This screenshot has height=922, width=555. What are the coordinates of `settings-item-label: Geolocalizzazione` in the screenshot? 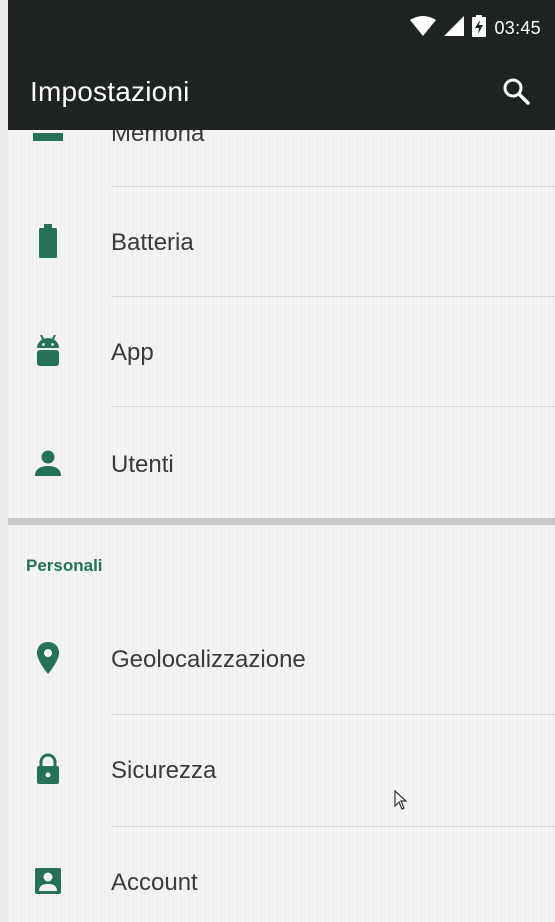 It's located at (208, 659).